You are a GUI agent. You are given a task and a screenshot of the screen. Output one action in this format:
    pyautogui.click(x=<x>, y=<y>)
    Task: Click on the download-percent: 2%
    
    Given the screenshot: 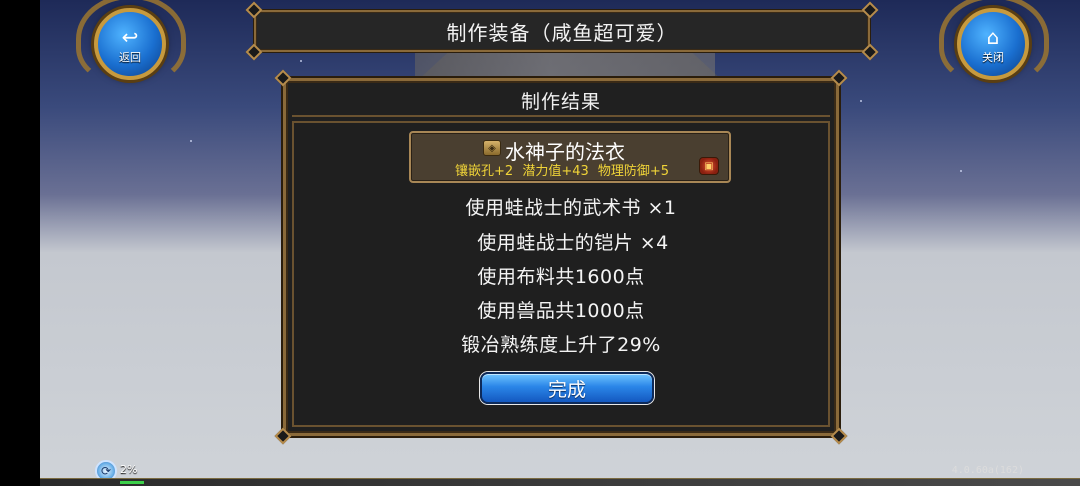 What is the action you would take?
    pyautogui.click(x=129, y=469)
    